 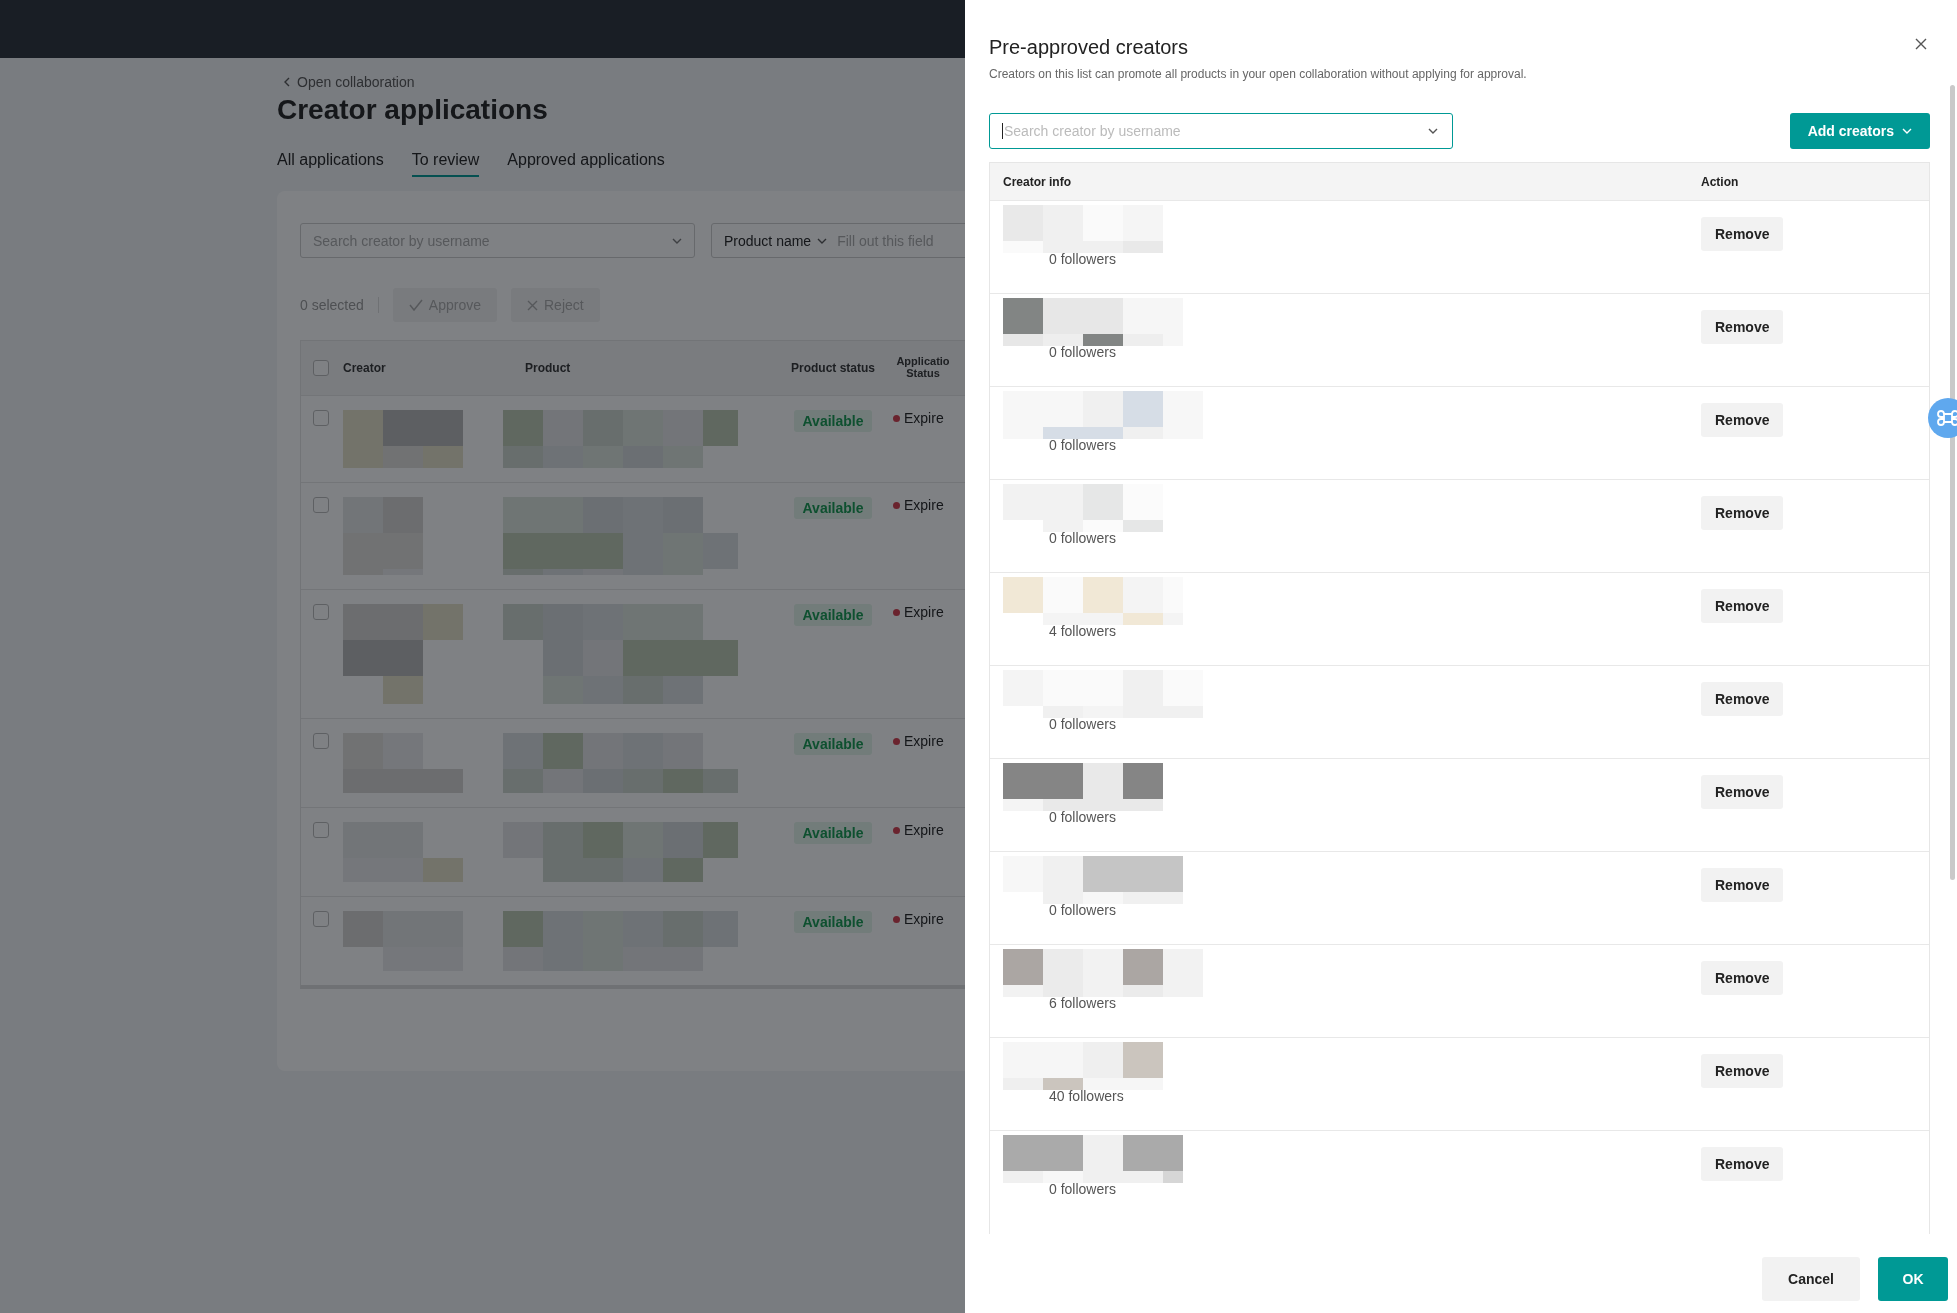 I want to click on check-icon, so click(x=415, y=305).